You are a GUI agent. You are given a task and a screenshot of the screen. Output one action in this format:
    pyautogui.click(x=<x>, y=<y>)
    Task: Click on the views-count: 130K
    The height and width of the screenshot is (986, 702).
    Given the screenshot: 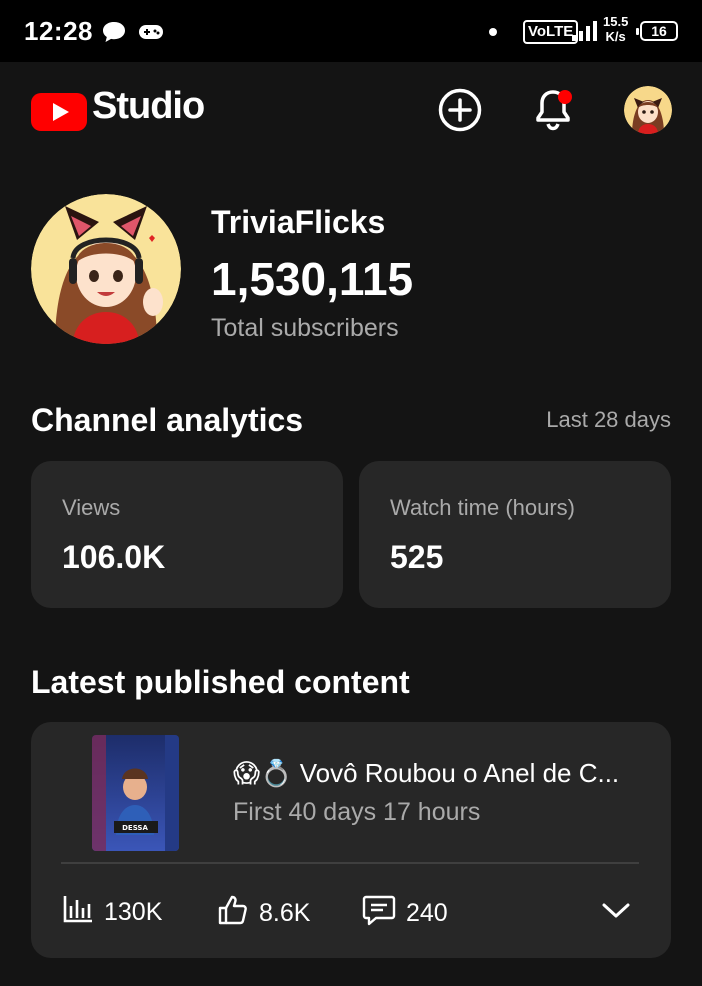 What is the action you would take?
    pyautogui.click(x=133, y=912)
    